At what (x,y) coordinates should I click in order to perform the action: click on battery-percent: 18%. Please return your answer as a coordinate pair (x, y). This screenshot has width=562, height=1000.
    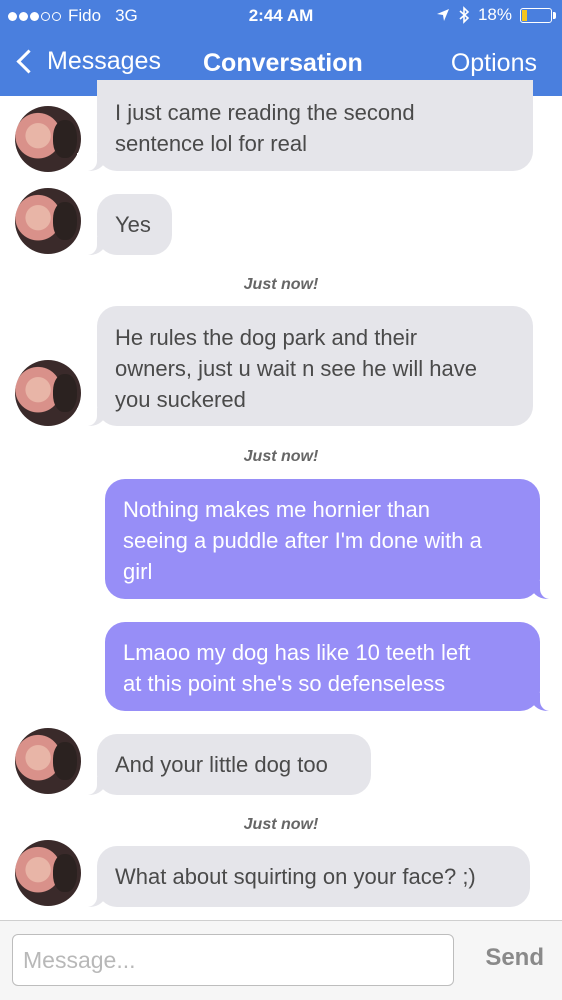
    Looking at the image, I should click on (494, 14).